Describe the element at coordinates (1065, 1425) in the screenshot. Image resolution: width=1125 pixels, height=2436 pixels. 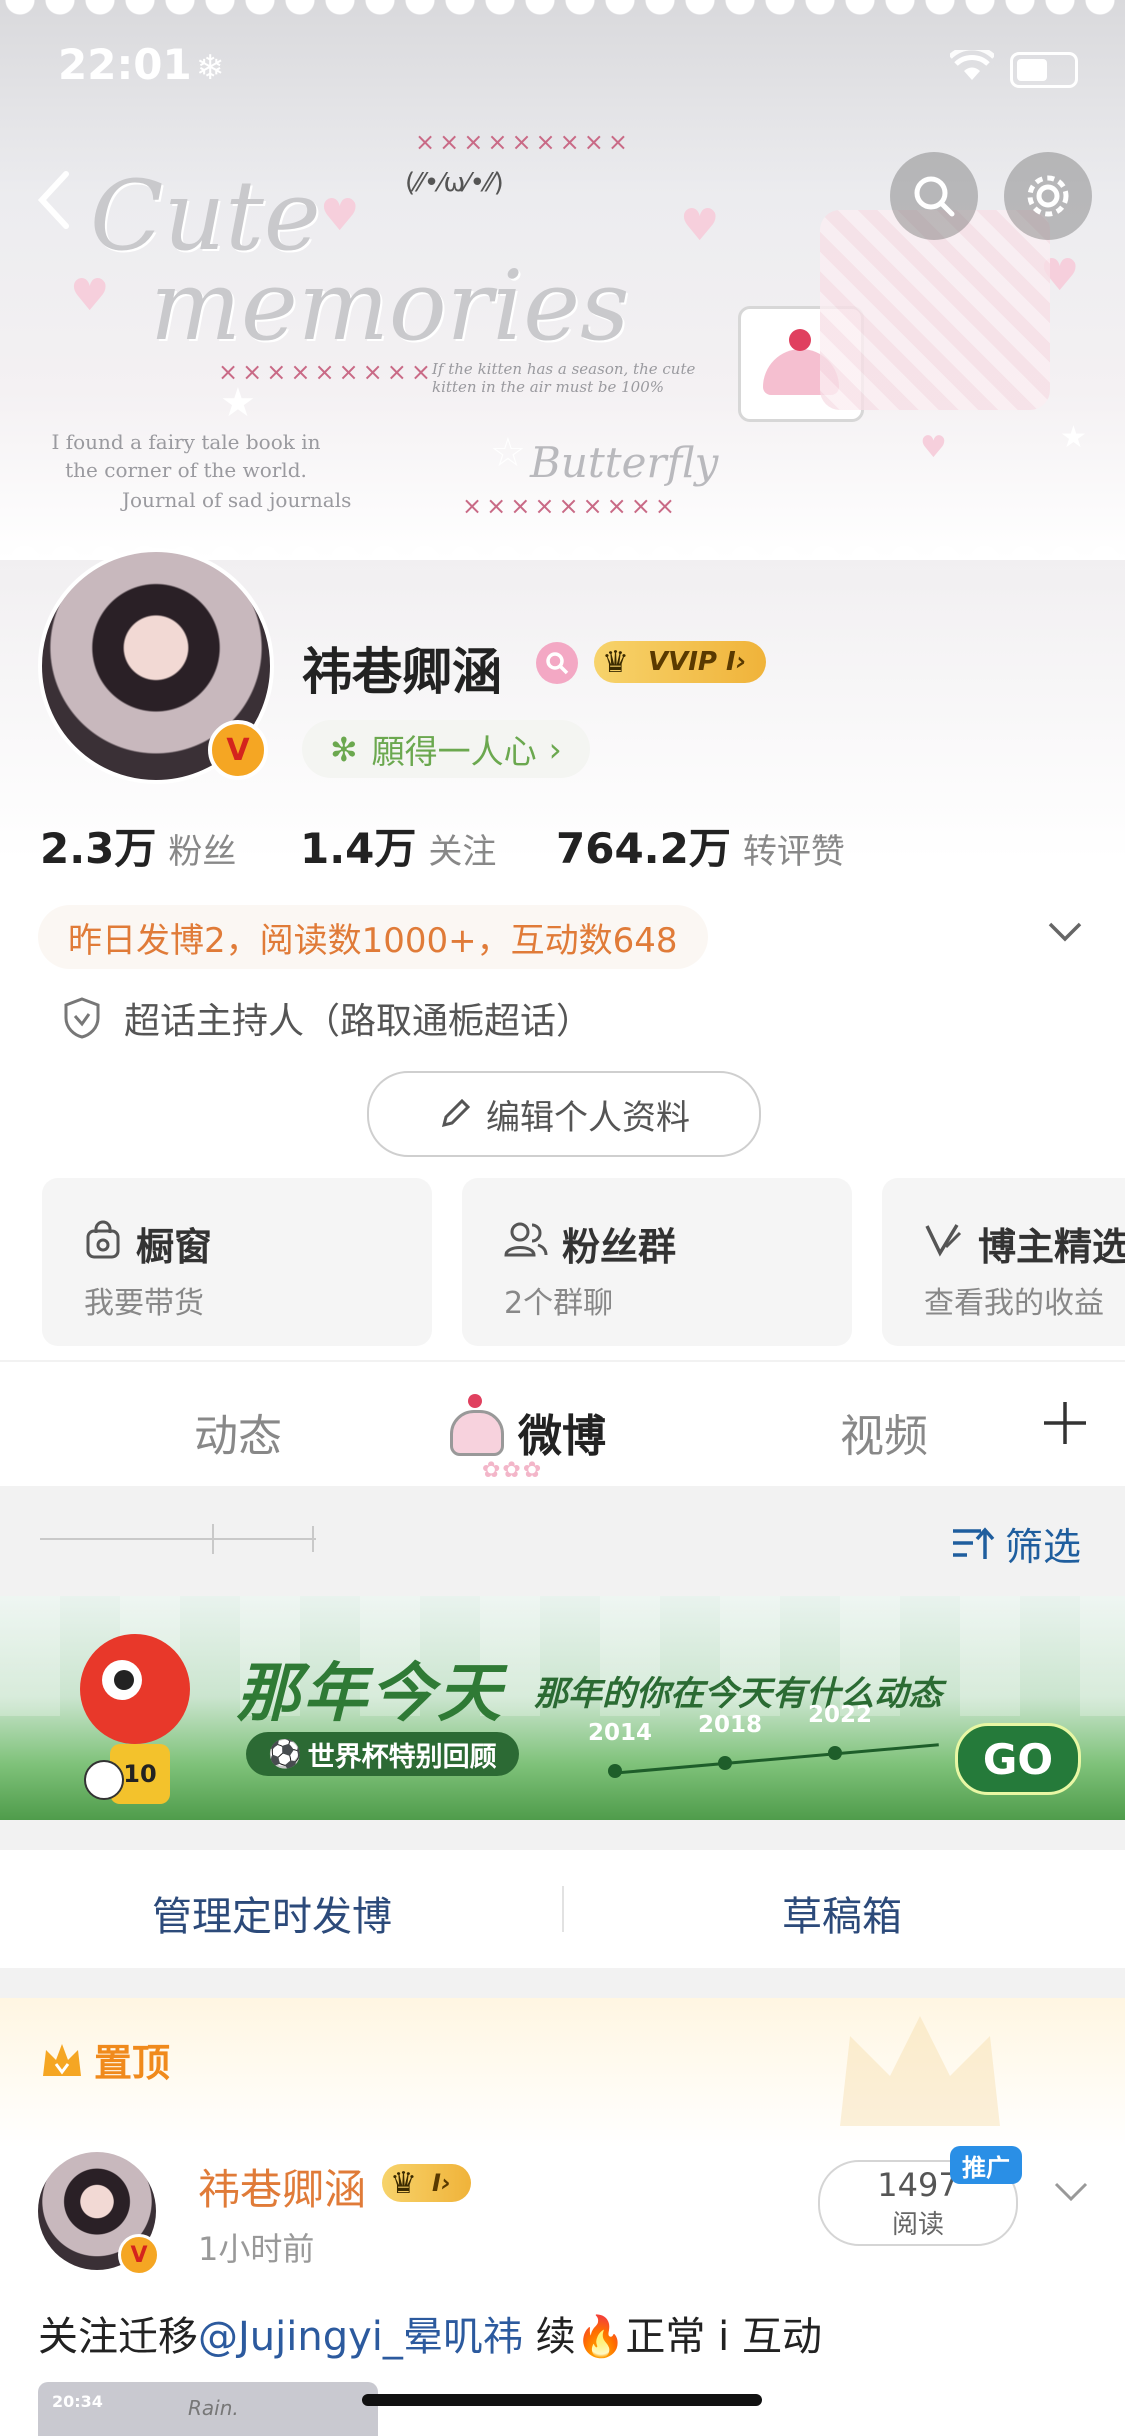
I see `add-tab-icon` at that location.